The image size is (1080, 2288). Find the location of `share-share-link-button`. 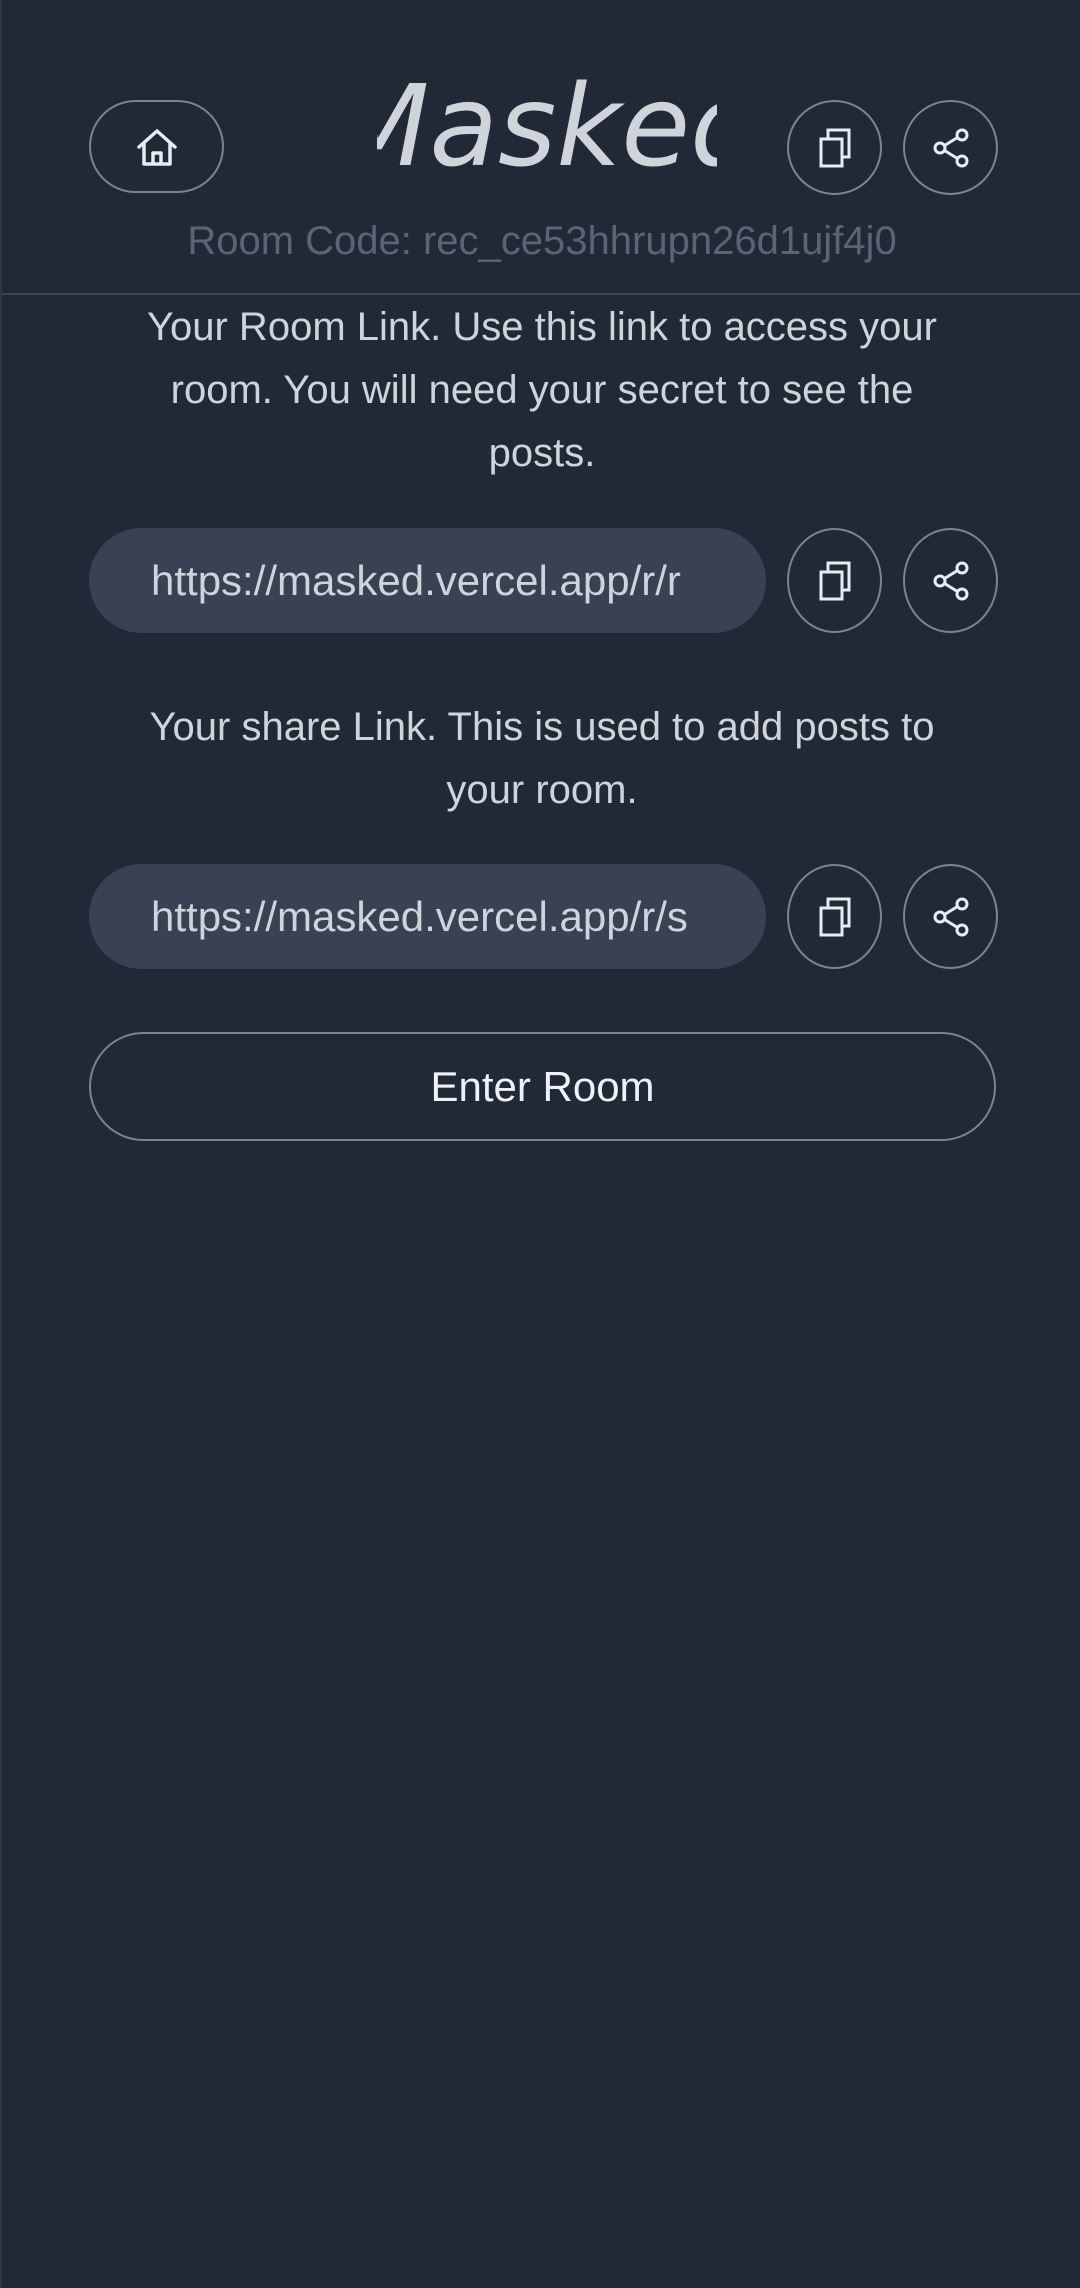

share-share-link-button is located at coordinates (950, 916).